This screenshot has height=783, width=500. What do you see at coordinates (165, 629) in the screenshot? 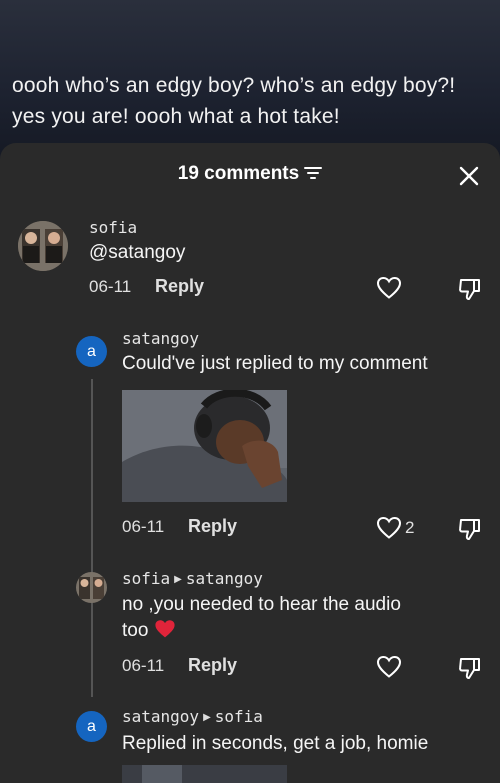
I see `red-heart-emoji-icon` at bounding box center [165, 629].